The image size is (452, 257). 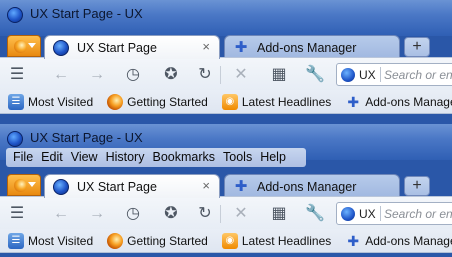 What do you see at coordinates (237, 157) in the screenshot?
I see `menu-tools: Tools` at bounding box center [237, 157].